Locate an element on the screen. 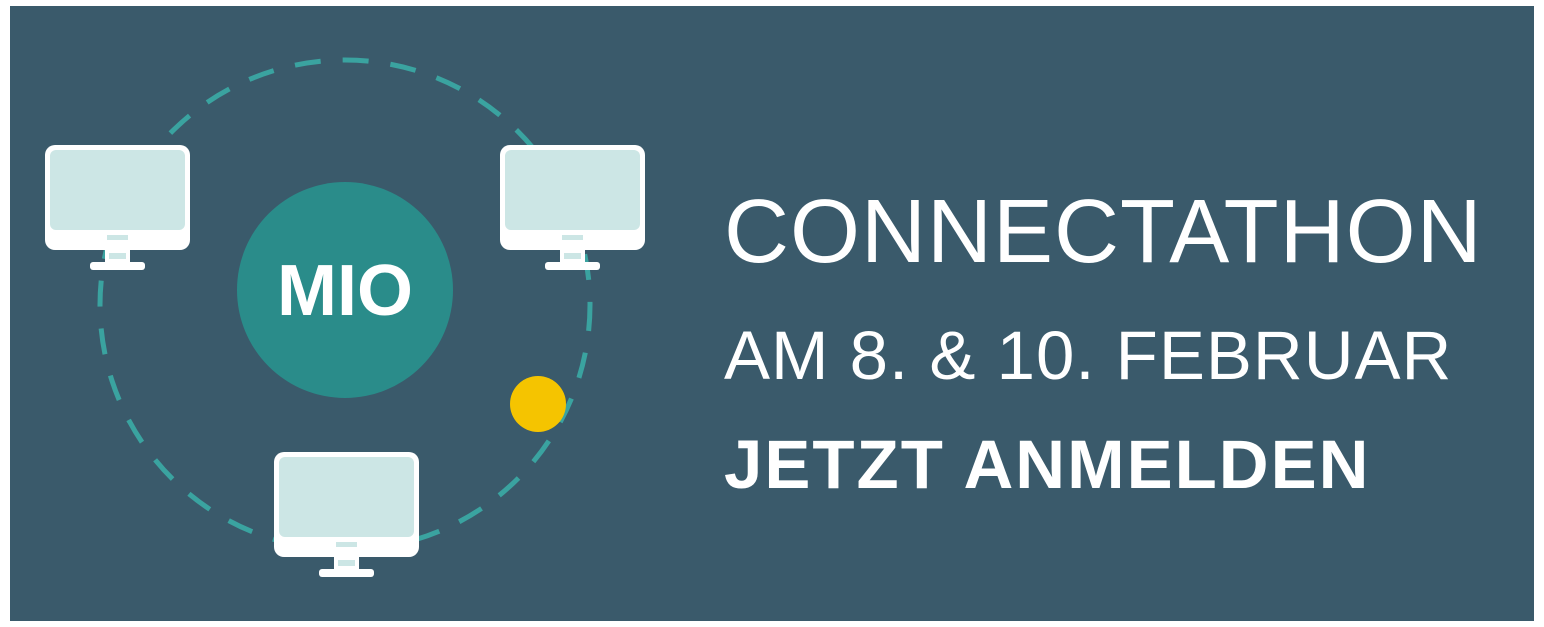 The height and width of the screenshot is (627, 1544). monitor-icon-top-left is located at coordinates (117, 207).